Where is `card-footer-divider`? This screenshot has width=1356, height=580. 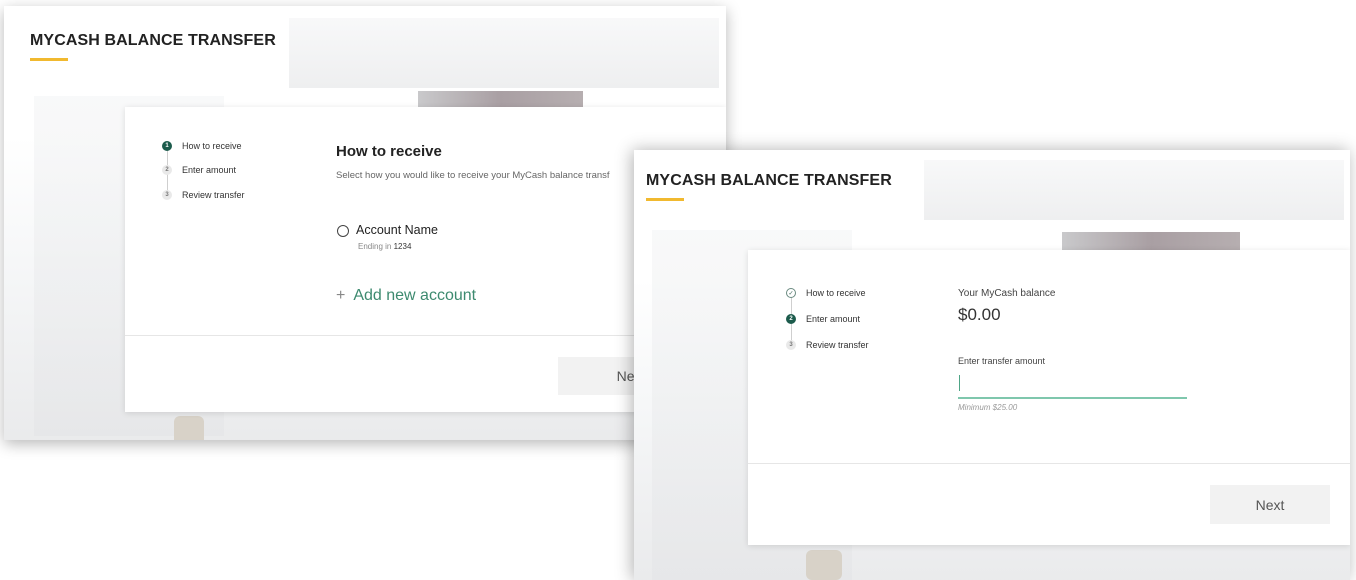
card-footer-divider is located at coordinates (1049, 463).